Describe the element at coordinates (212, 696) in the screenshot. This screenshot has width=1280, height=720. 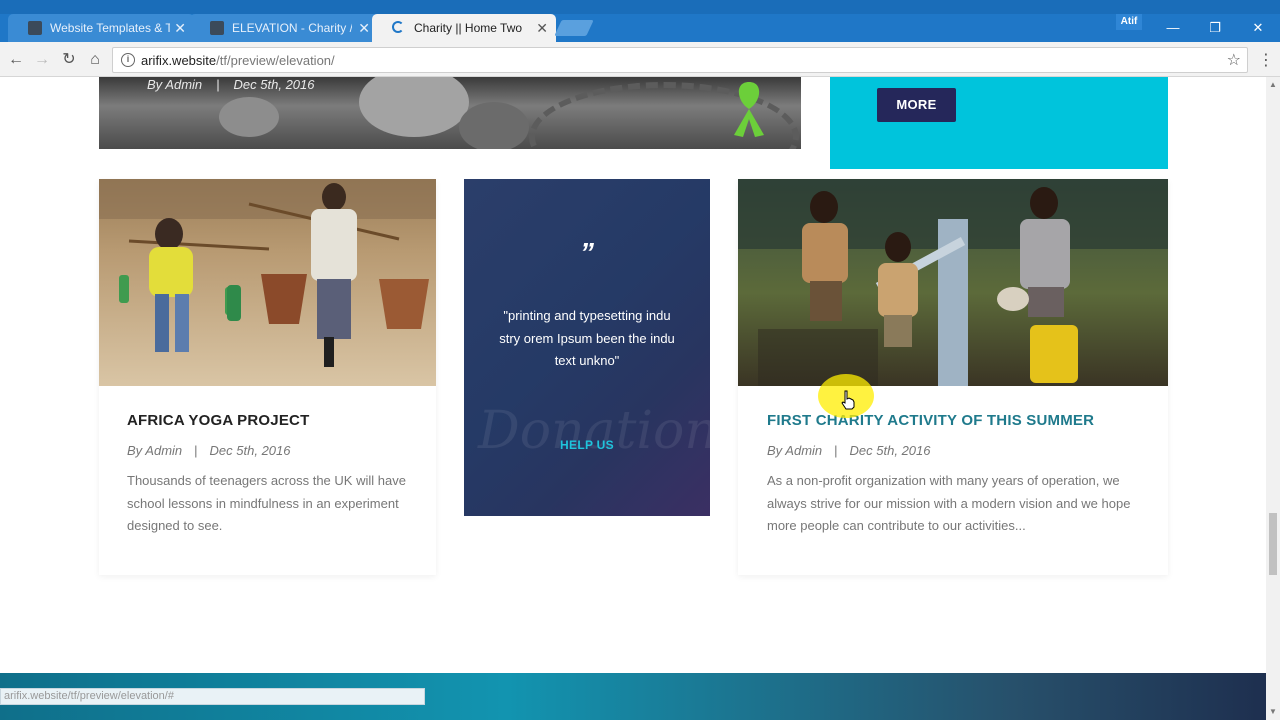
I see `status-bar-url: arifix.website/tf/preview/elevation/#` at that location.